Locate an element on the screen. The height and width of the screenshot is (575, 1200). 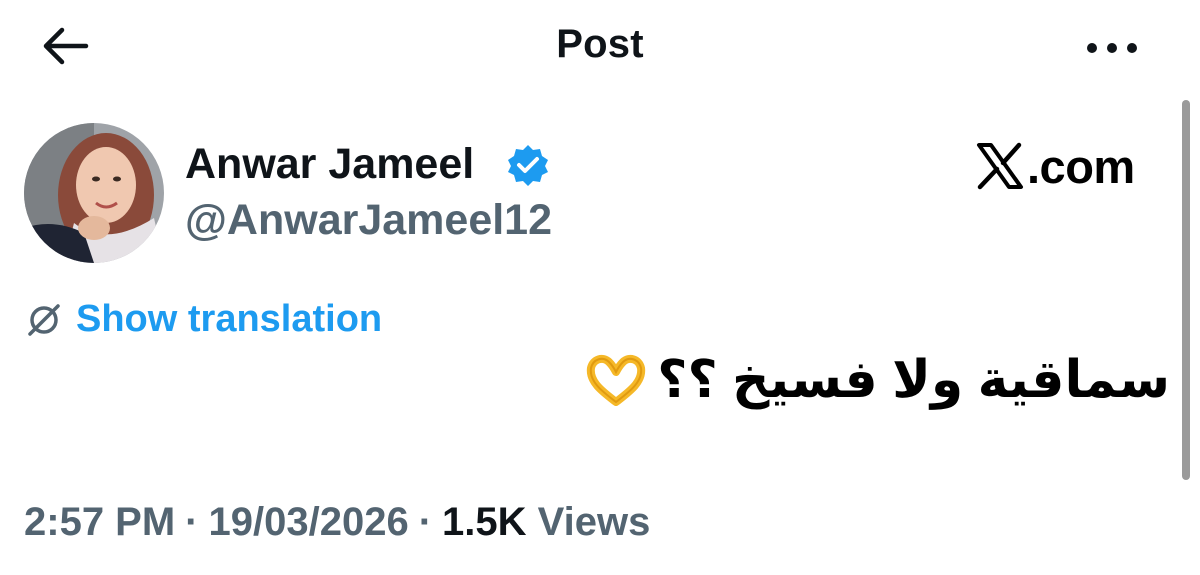
x-logo-icon is located at coordinates (1000, 166).